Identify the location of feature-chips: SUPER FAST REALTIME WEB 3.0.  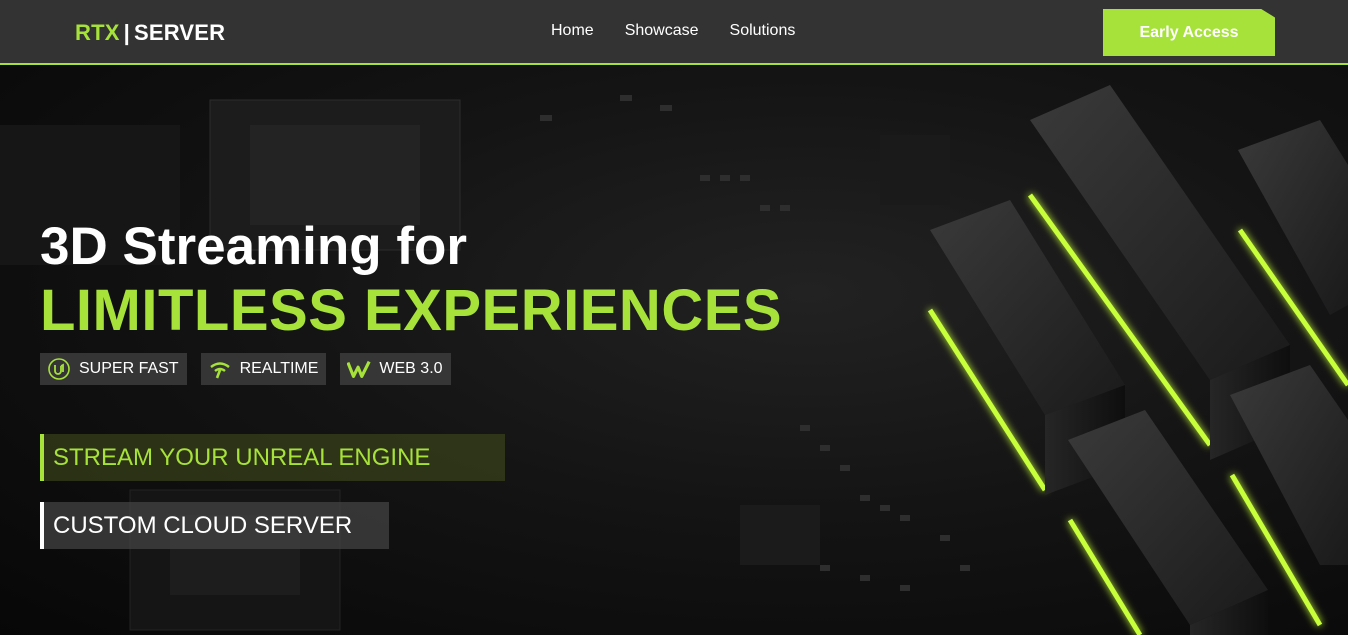
(245, 369).